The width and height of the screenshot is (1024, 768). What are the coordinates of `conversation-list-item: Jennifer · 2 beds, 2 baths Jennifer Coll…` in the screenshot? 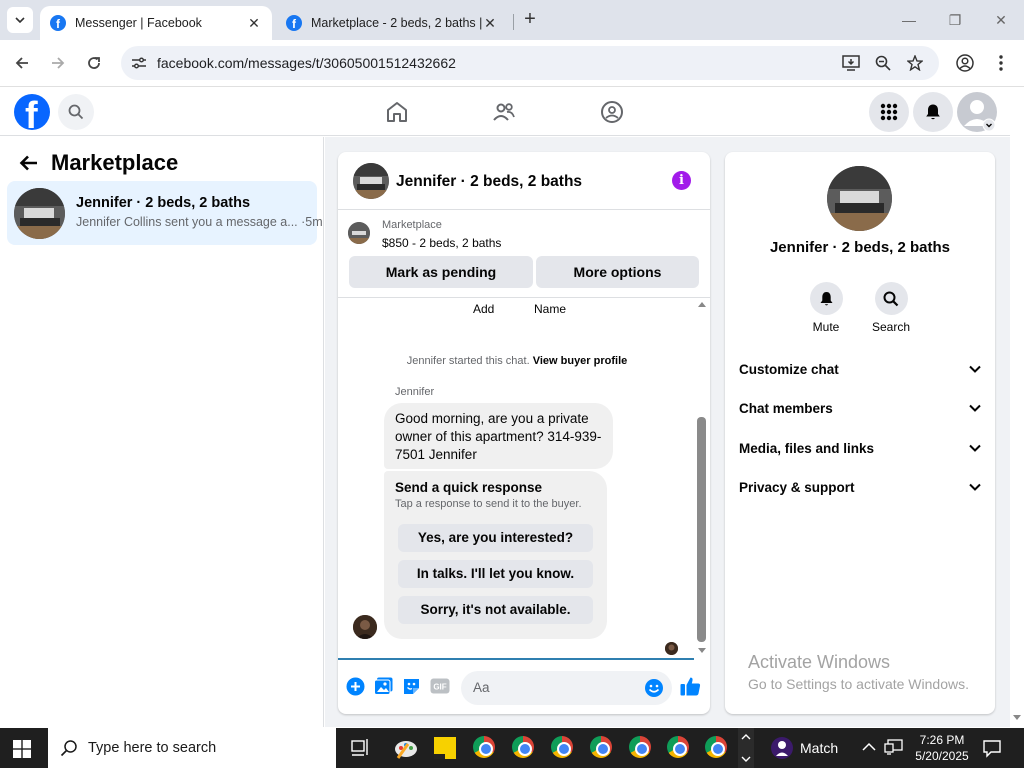 It's located at (165, 213).